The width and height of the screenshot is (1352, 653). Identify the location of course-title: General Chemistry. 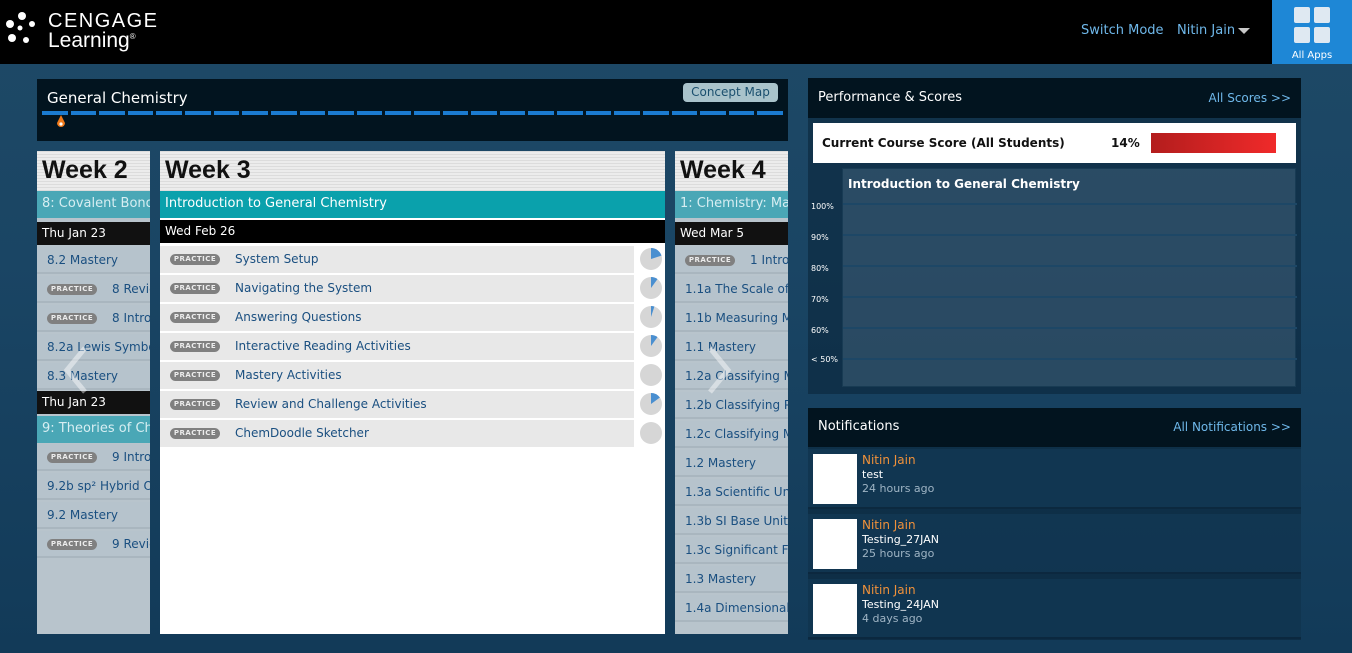
(117, 98).